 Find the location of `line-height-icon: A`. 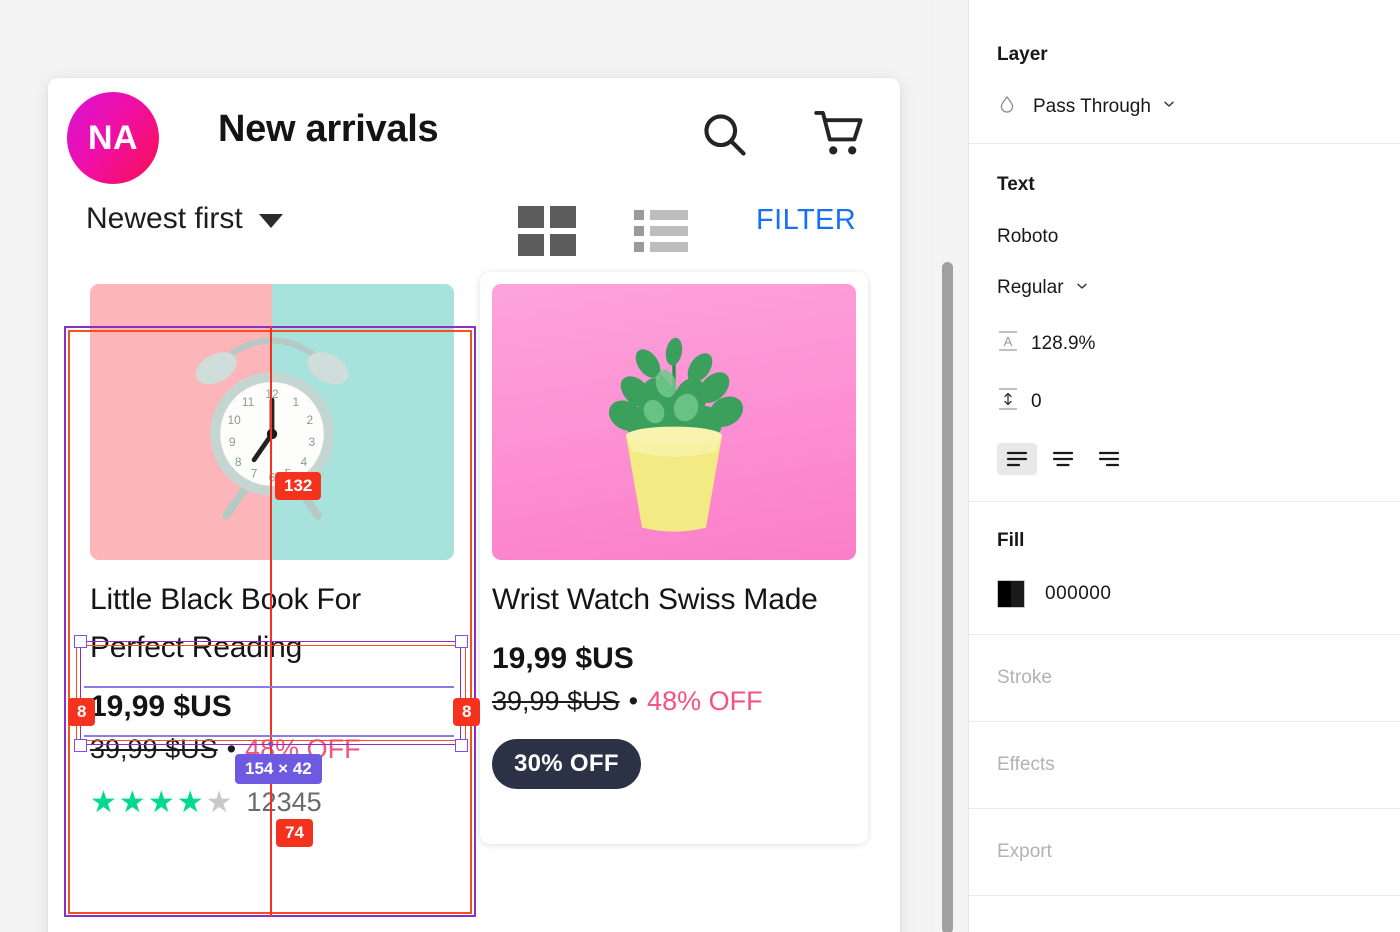

line-height-icon: A is located at coordinates (1008, 343).